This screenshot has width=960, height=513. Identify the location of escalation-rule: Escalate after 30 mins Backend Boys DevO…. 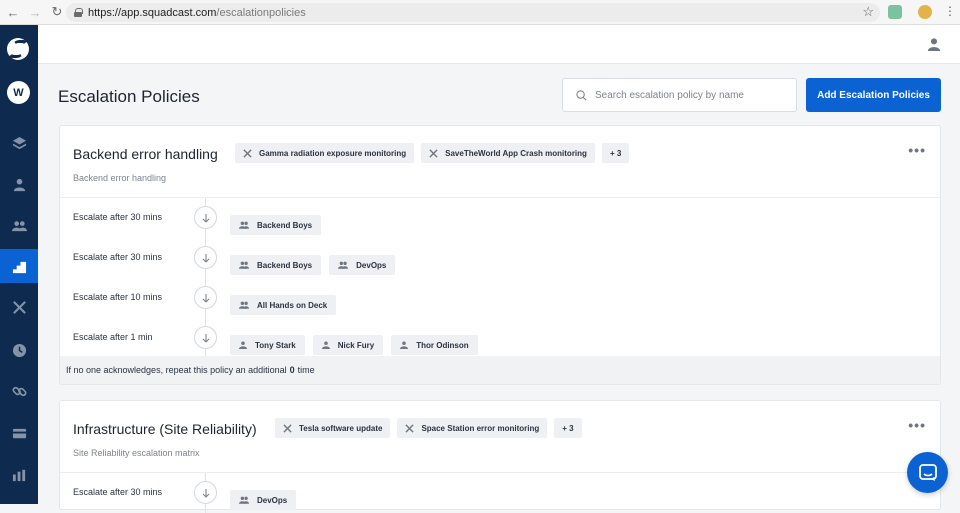
(500, 258).